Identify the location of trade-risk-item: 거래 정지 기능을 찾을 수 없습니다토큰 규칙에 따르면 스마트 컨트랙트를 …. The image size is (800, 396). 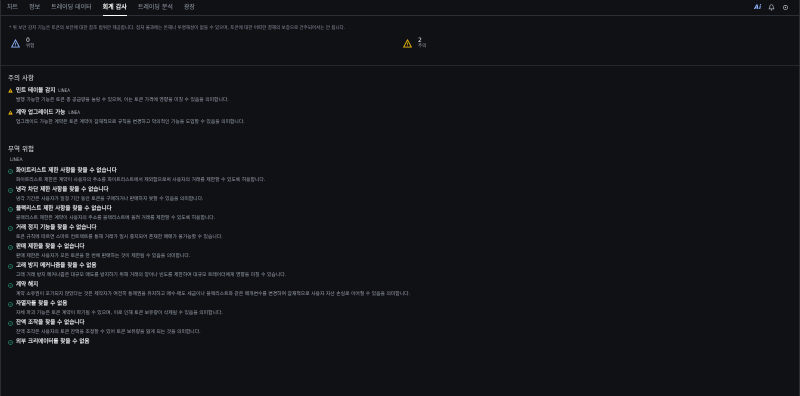
(400, 233).